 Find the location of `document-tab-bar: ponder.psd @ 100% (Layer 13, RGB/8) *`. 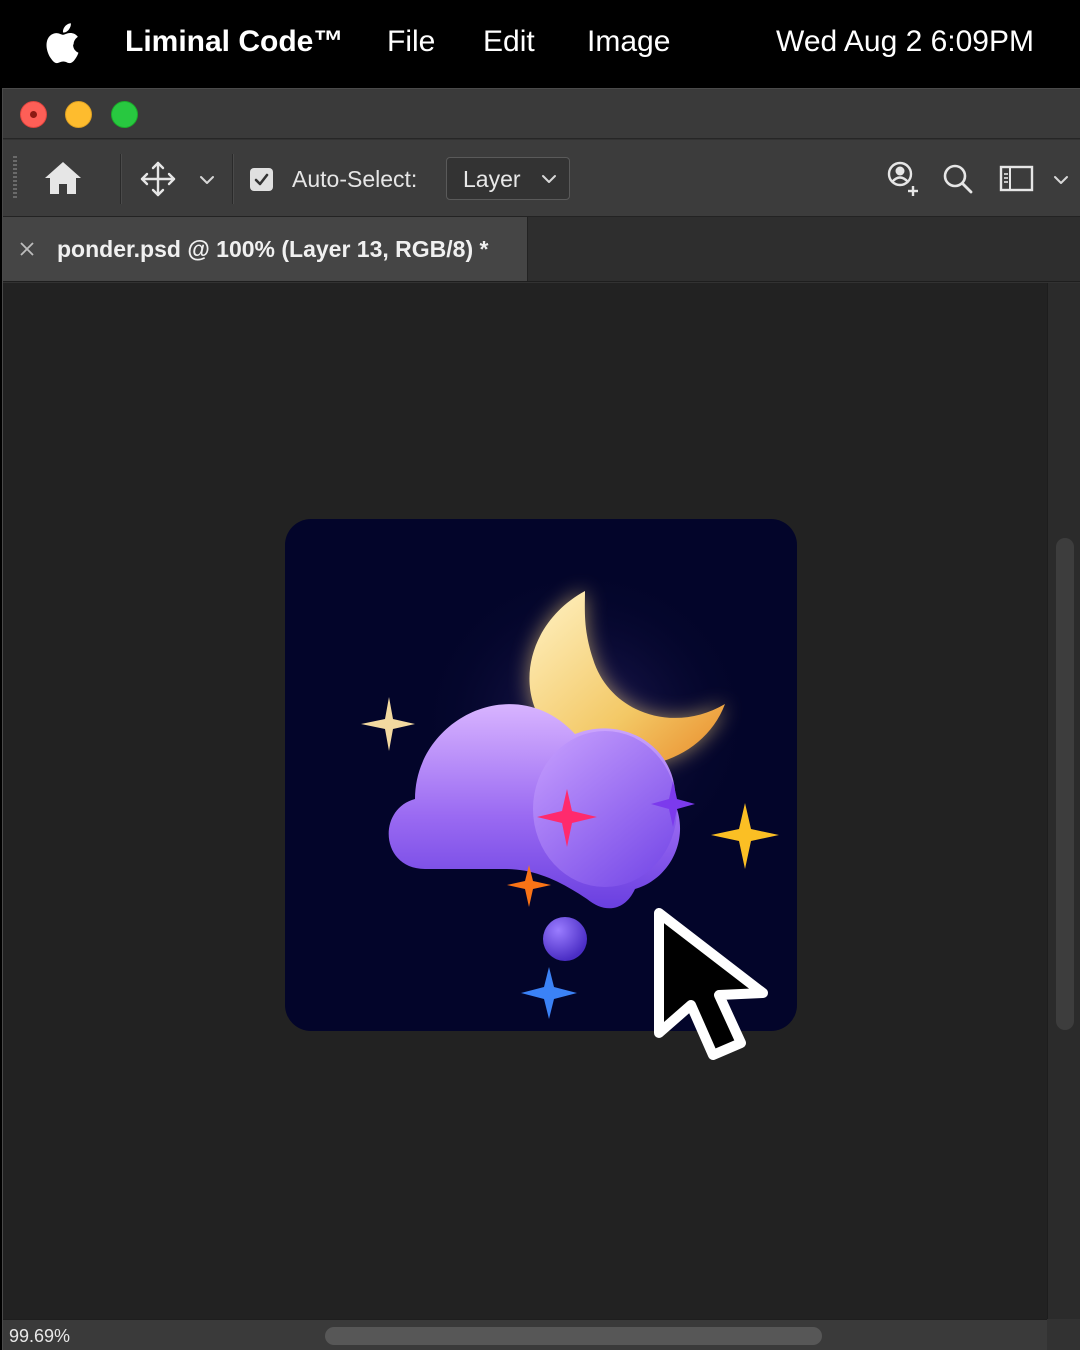

document-tab-bar: ponder.psd @ 100% (Layer 13, RGB/8) * is located at coordinates (541, 249).